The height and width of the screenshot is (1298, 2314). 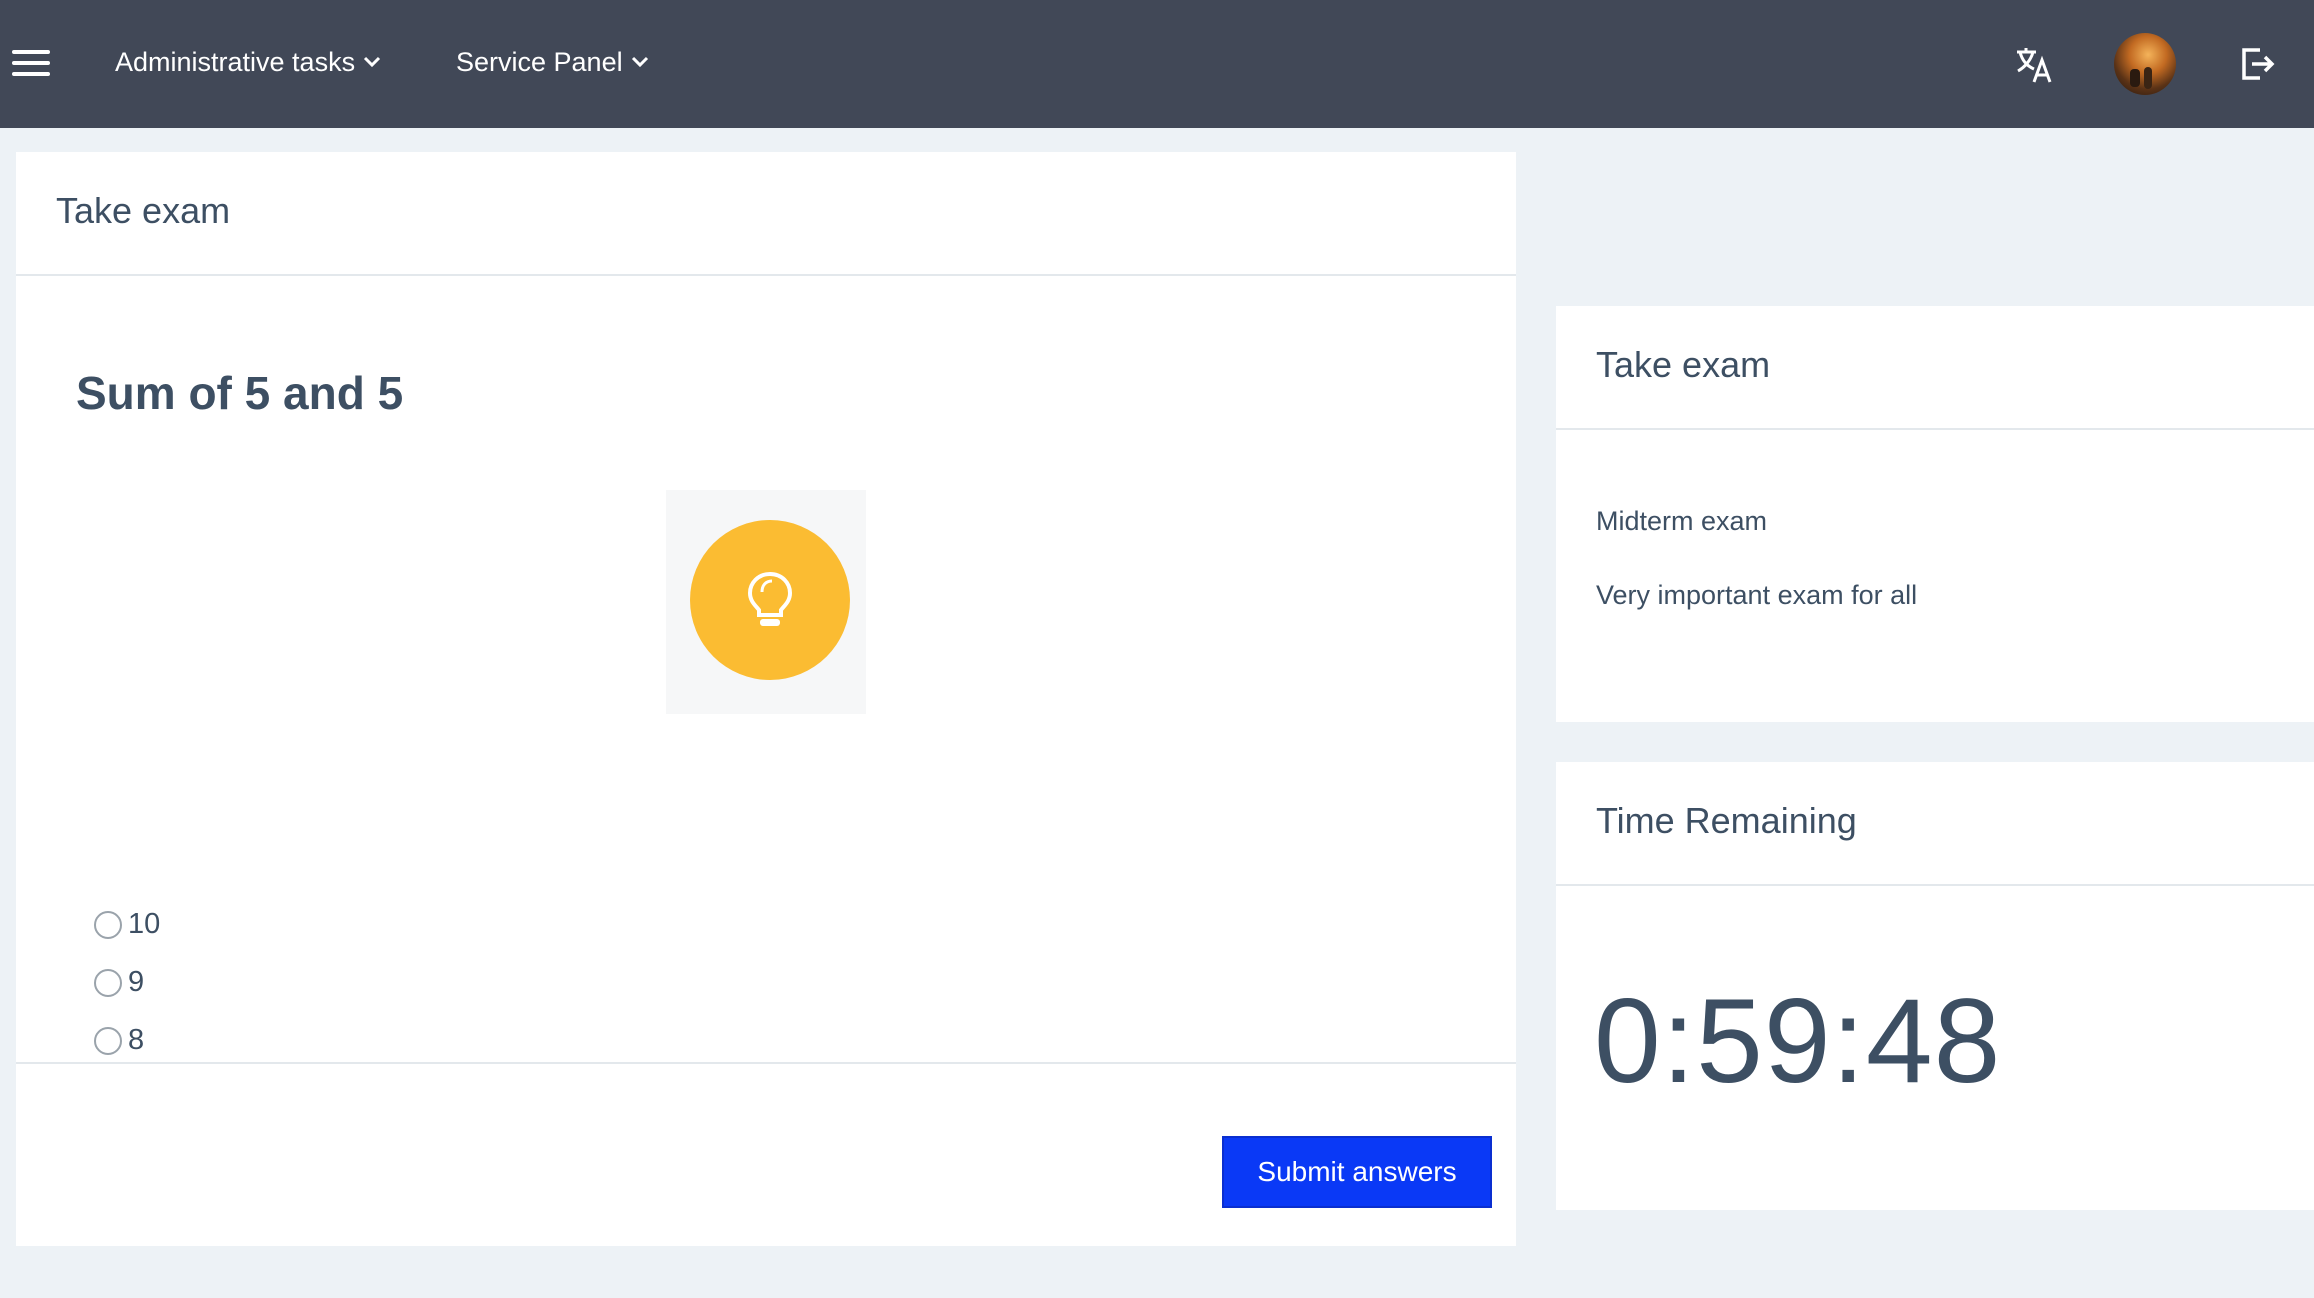 I want to click on card-footer-divider, so click(x=766, y=1063).